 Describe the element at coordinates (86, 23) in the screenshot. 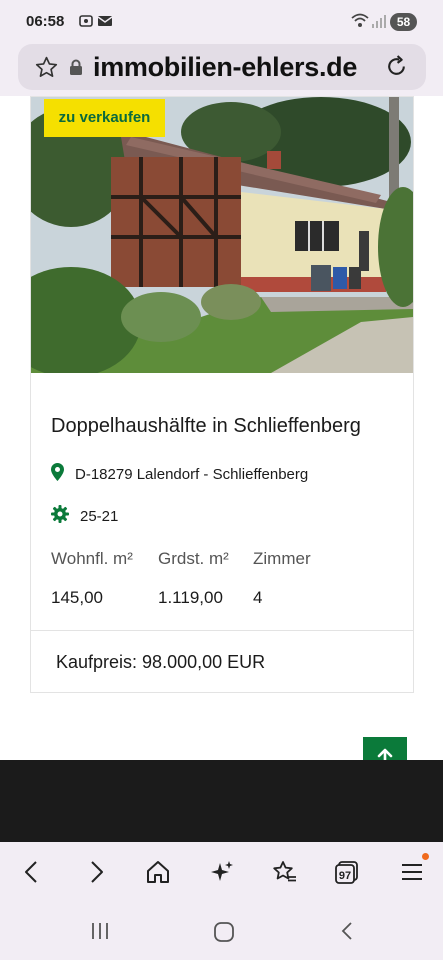

I see `screenshot-icon` at that location.